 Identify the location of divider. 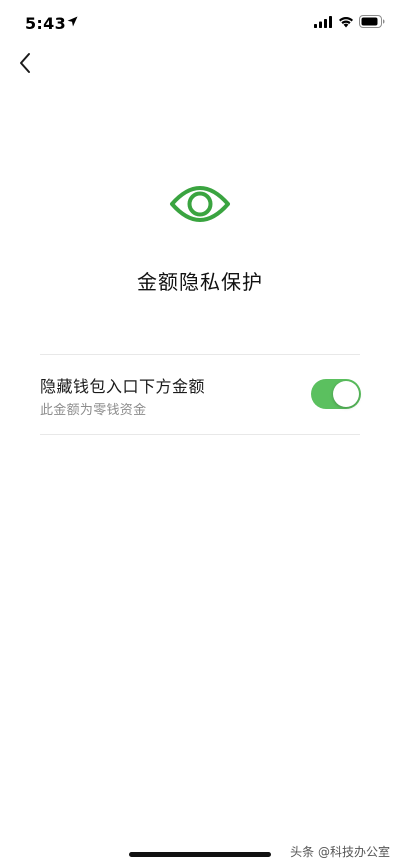
(200, 434).